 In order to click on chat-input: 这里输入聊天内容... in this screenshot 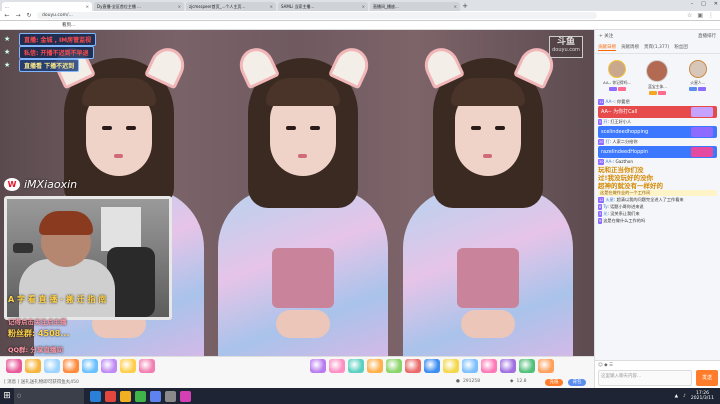, I will do `click(645, 378)`.